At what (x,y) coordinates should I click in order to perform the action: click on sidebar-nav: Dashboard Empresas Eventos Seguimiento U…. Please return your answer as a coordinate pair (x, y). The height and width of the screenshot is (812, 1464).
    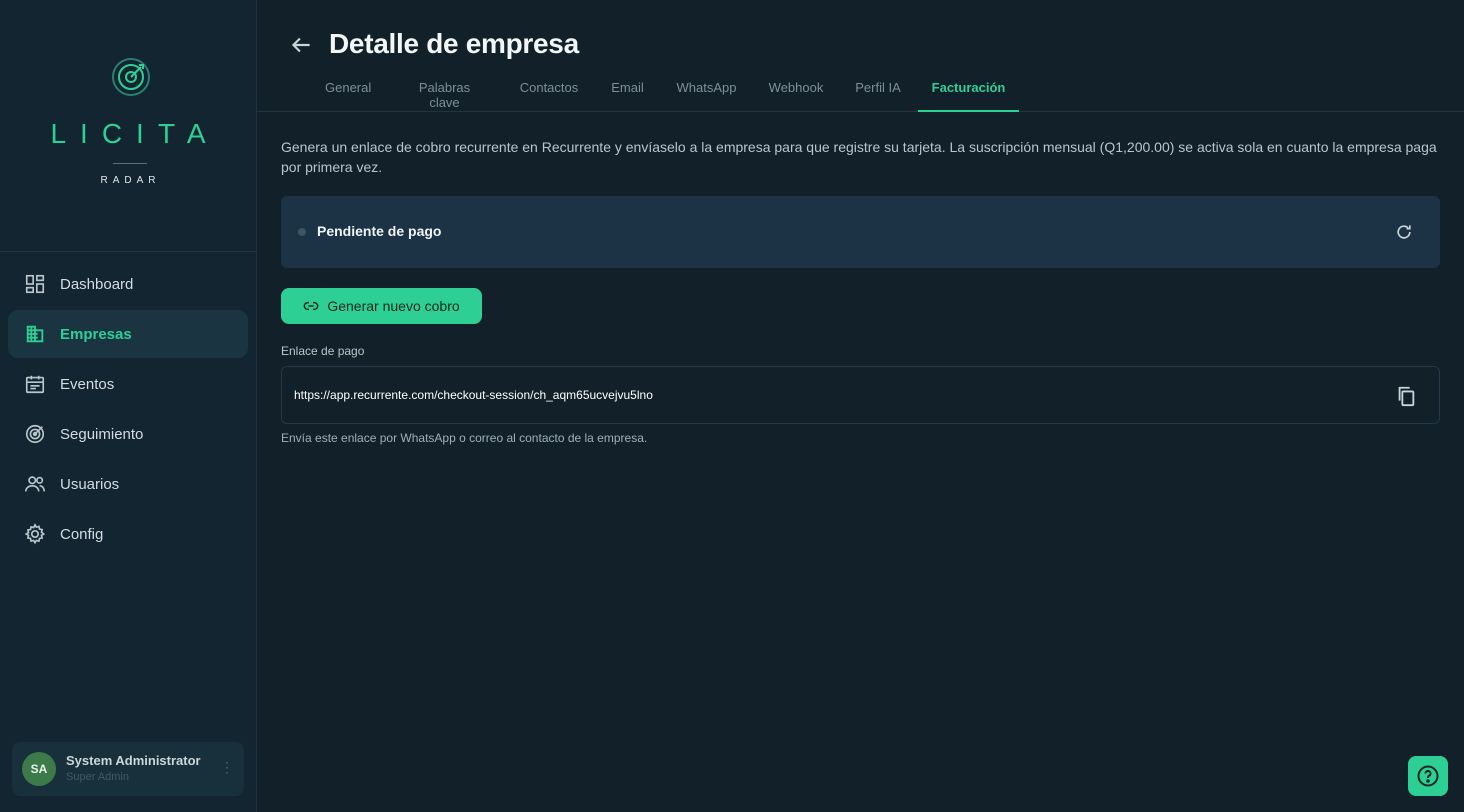
    Looking at the image, I should click on (128, 410).